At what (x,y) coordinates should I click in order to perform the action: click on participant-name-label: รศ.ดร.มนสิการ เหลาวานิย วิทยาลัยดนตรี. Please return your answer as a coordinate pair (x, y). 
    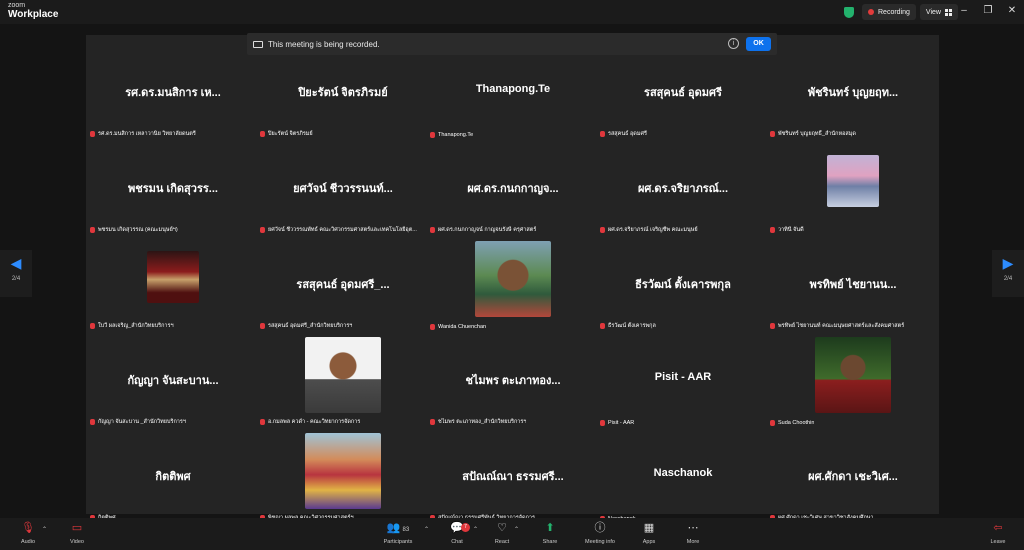
    Looking at the image, I should click on (143, 134).